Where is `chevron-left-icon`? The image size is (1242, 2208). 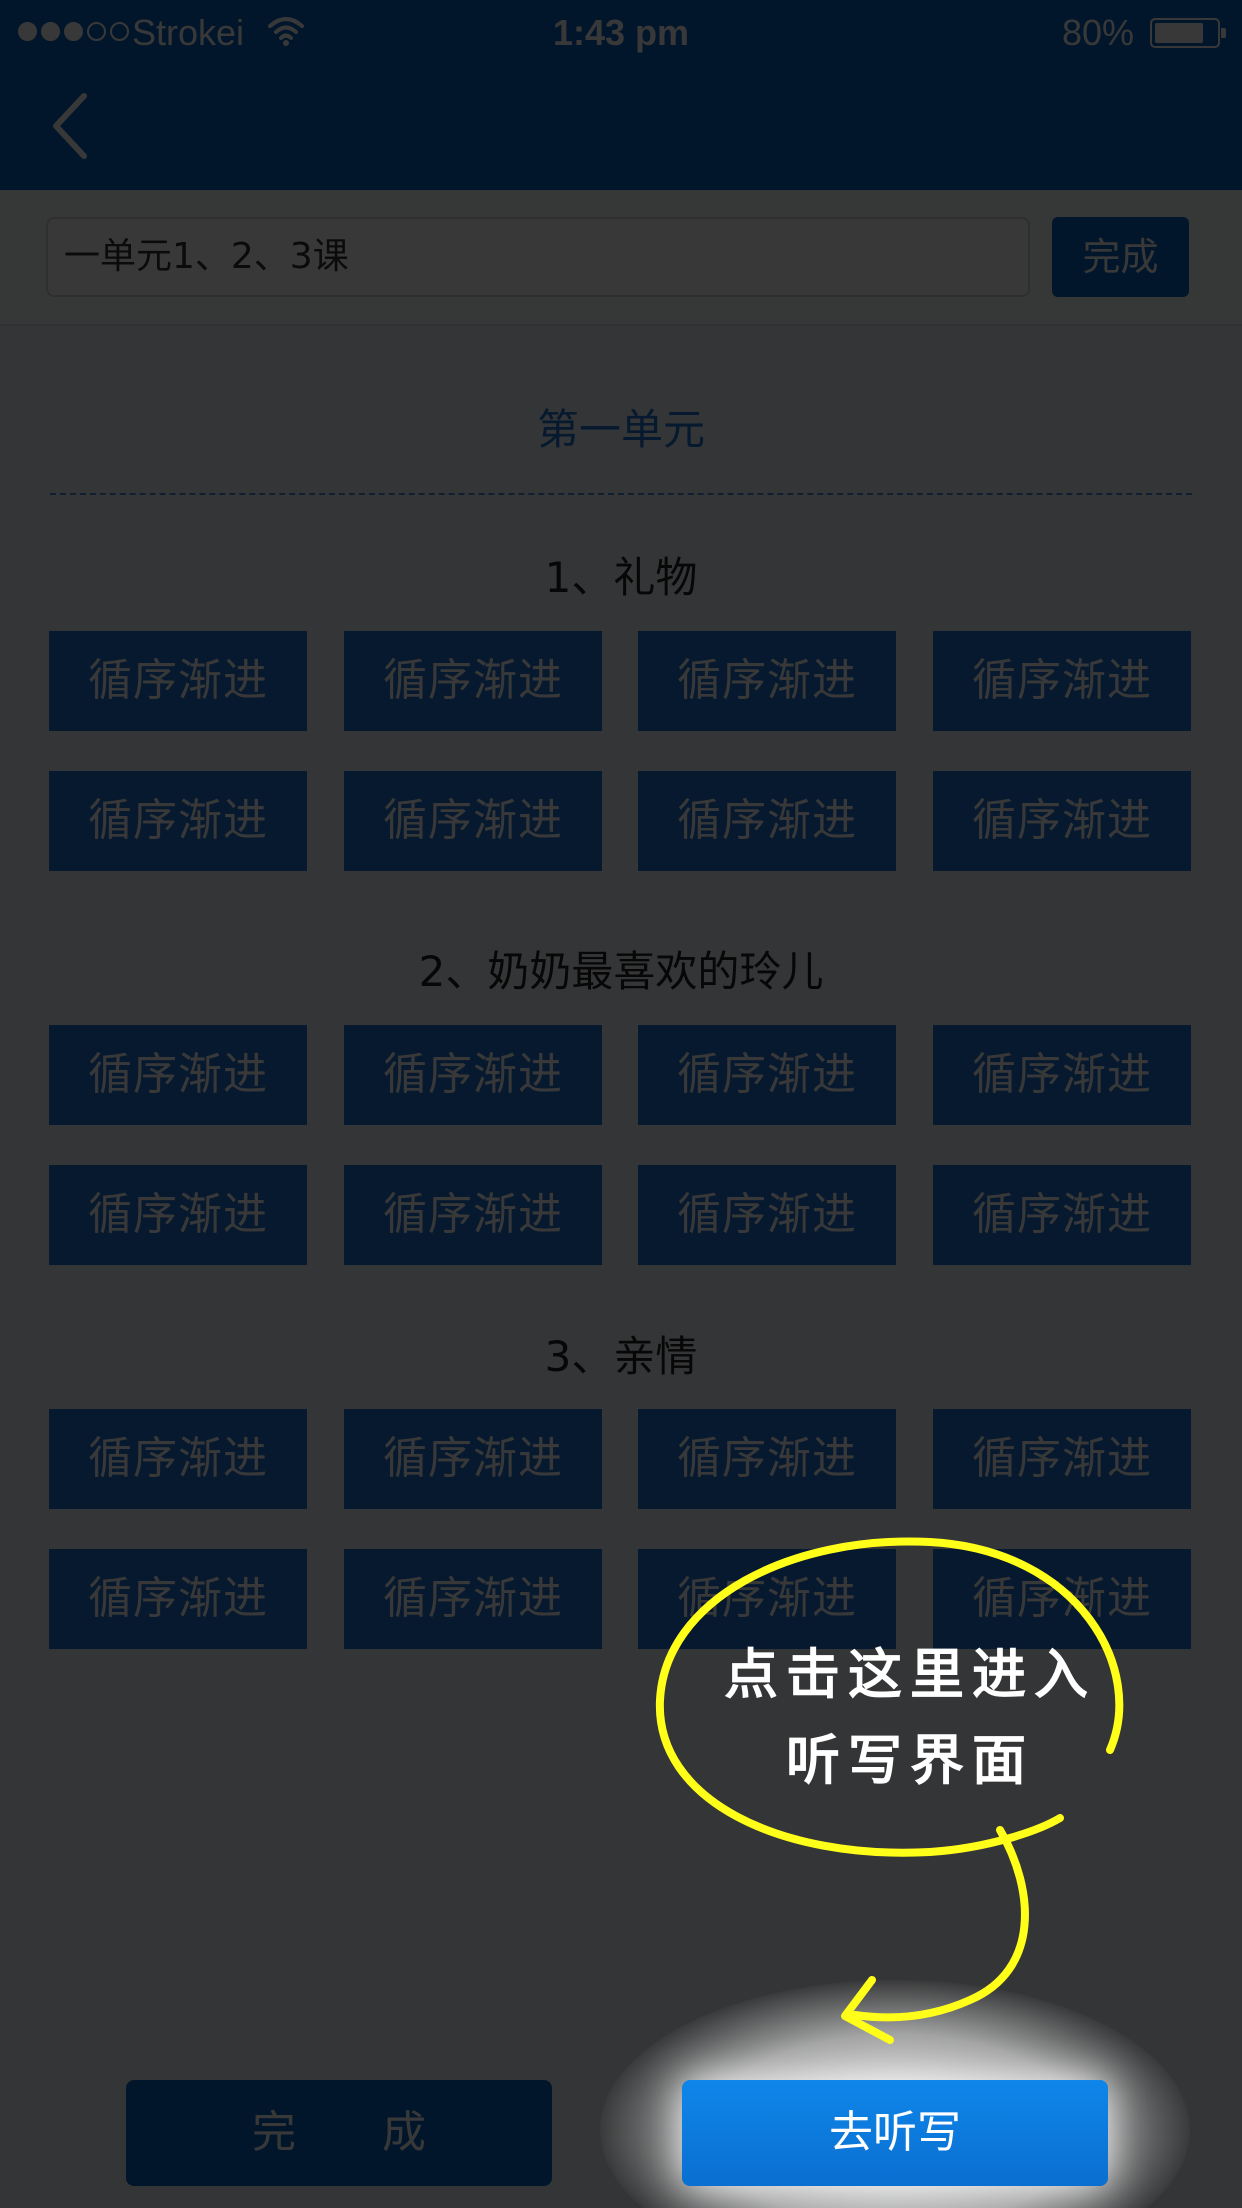
chevron-left-icon is located at coordinates (72, 126).